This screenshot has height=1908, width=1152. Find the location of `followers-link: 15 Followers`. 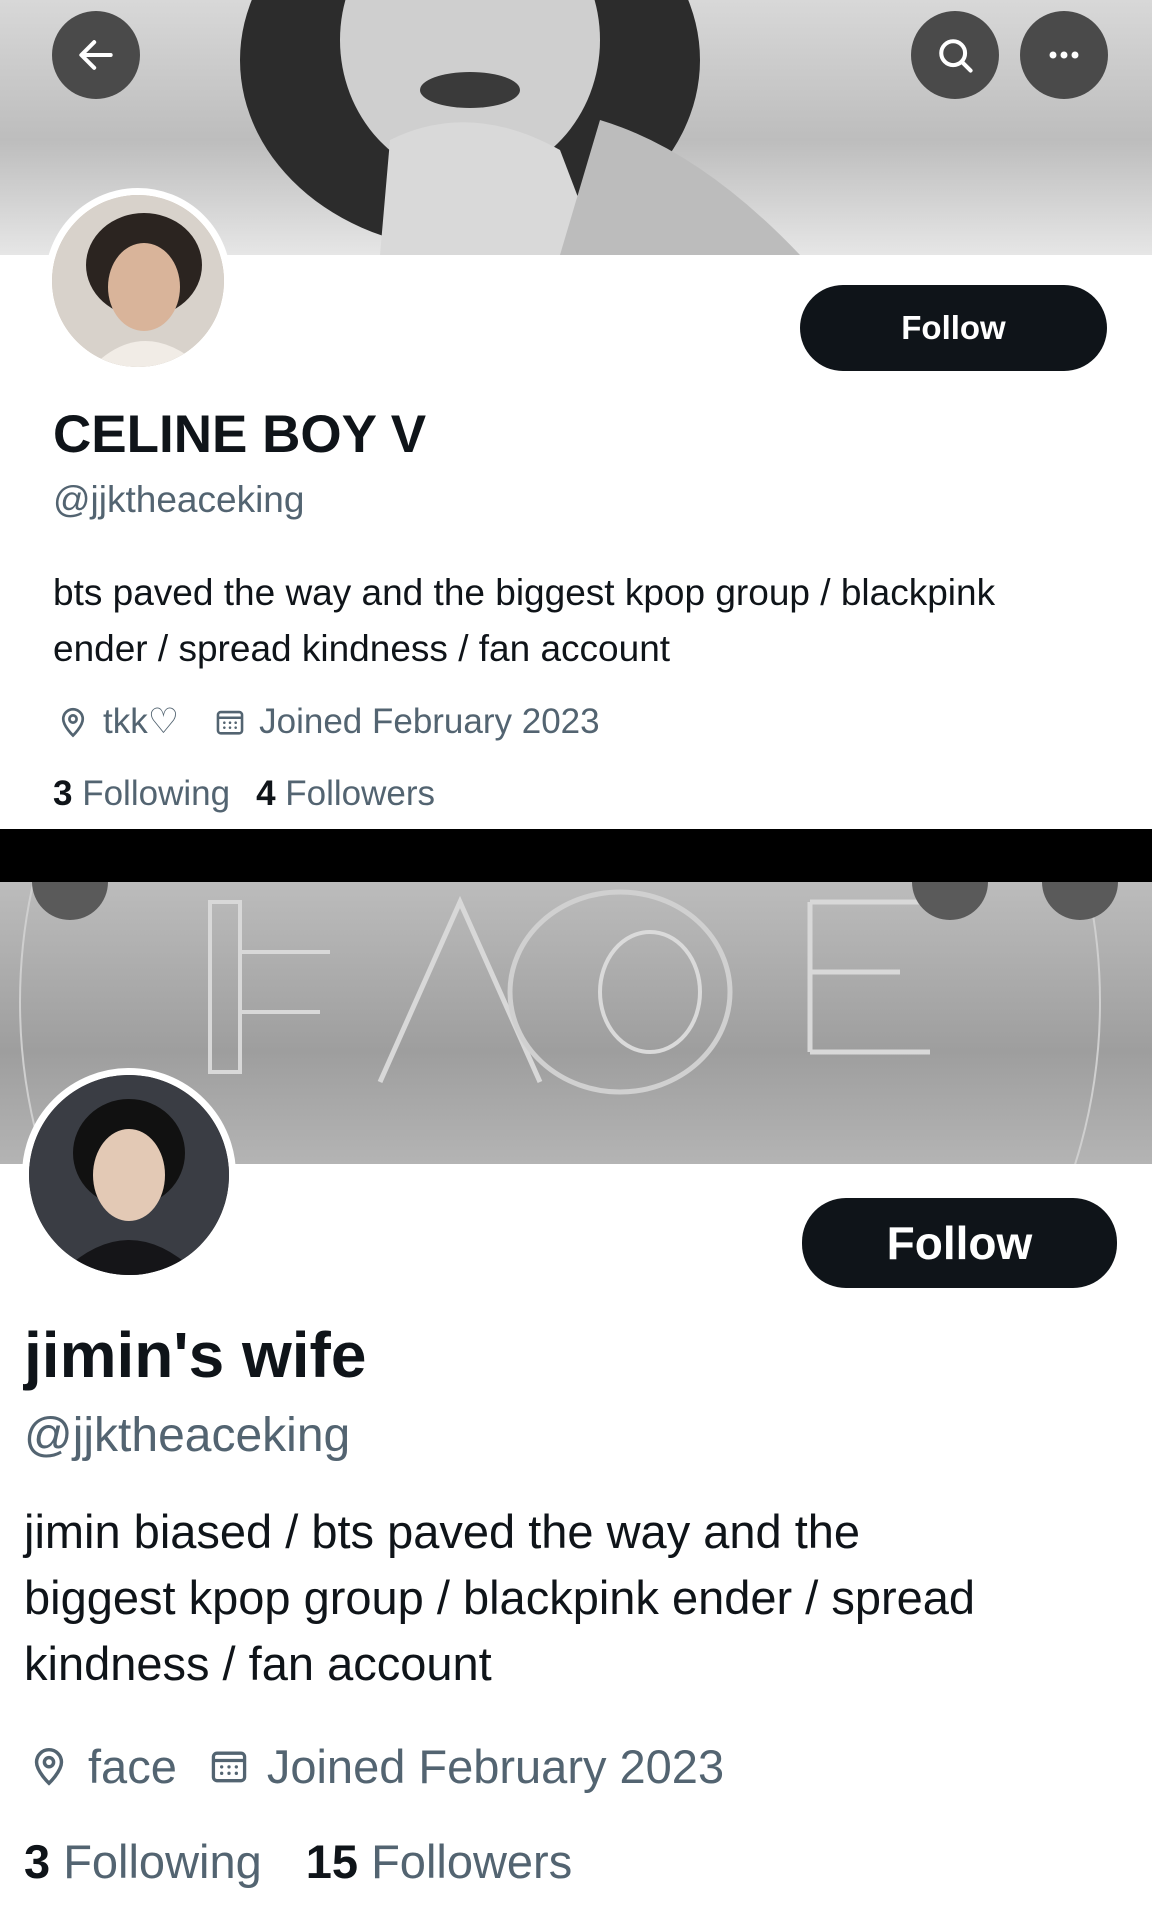

followers-link: 15 Followers is located at coordinates (439, 1861).